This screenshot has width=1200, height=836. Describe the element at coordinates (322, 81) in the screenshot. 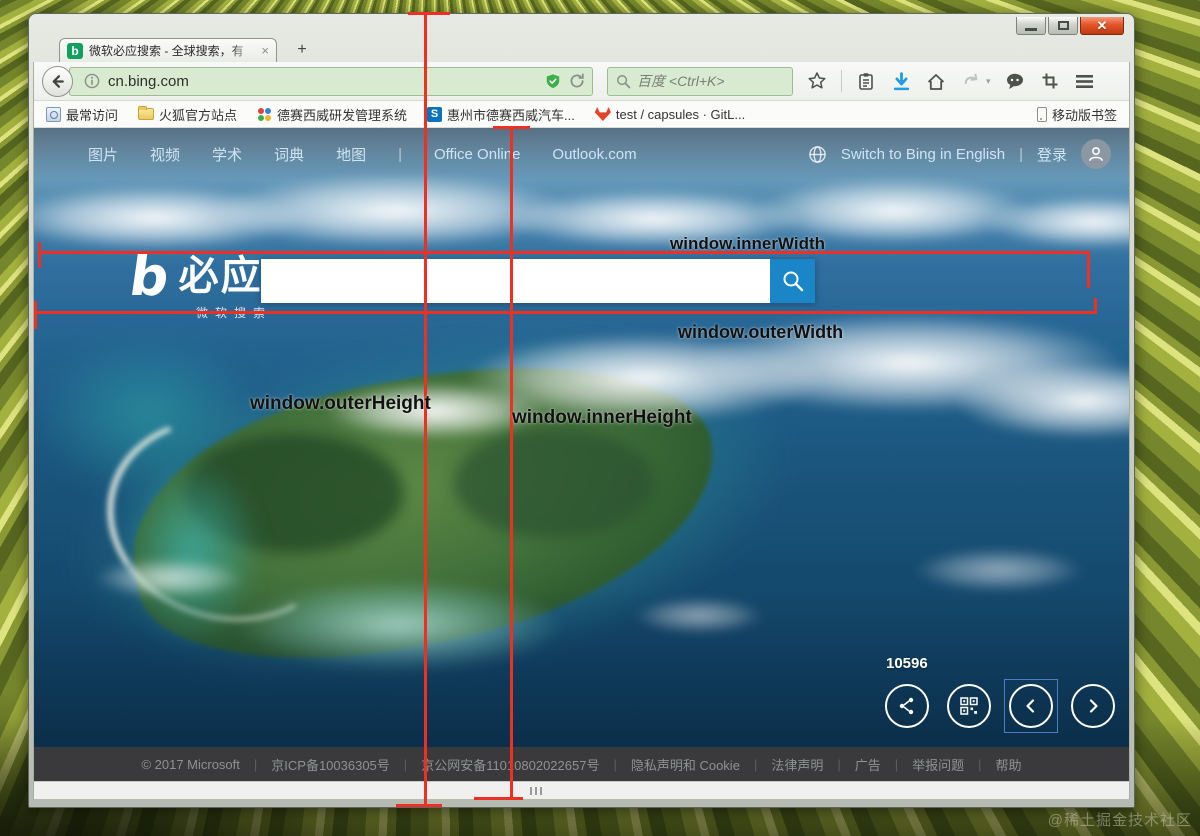

I see `url-text: cn.bing.com` at that location.